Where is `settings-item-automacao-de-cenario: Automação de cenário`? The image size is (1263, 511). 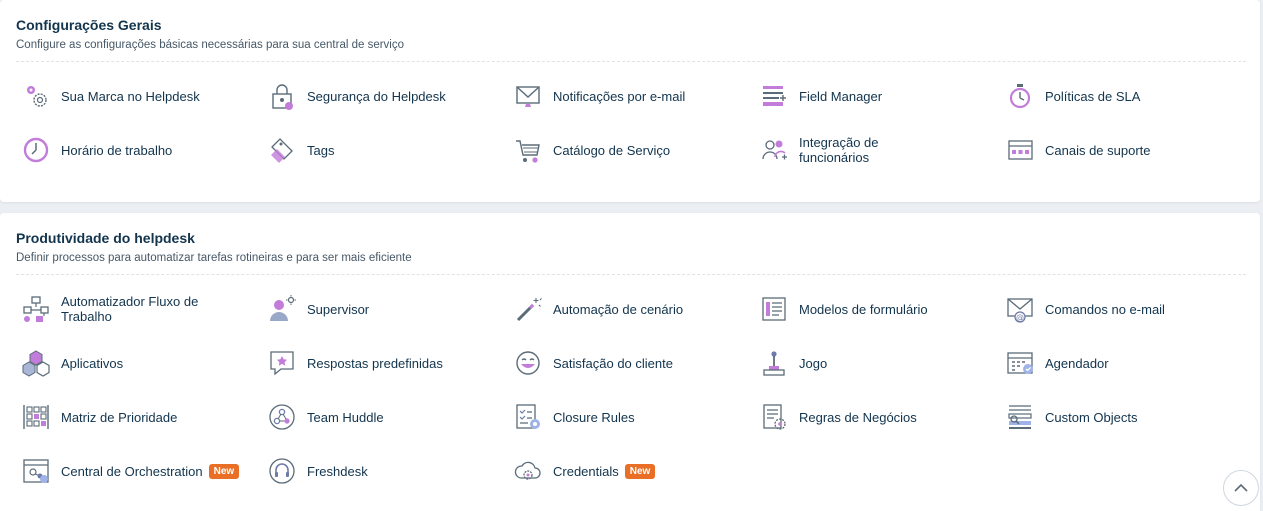
settings-item-automacao-de-cenario: Automação de cenário is located at coordinates (632, 309).